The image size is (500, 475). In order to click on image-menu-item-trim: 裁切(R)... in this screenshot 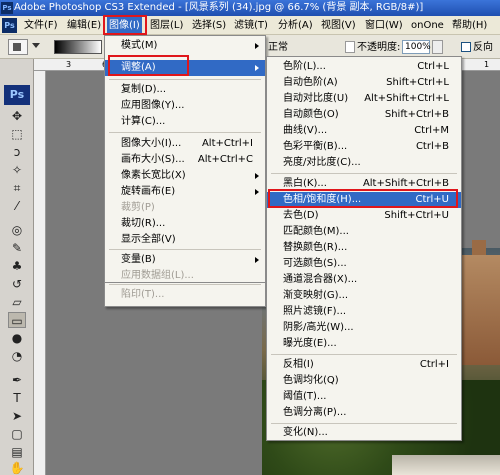, I will do `click(185, 224)`.